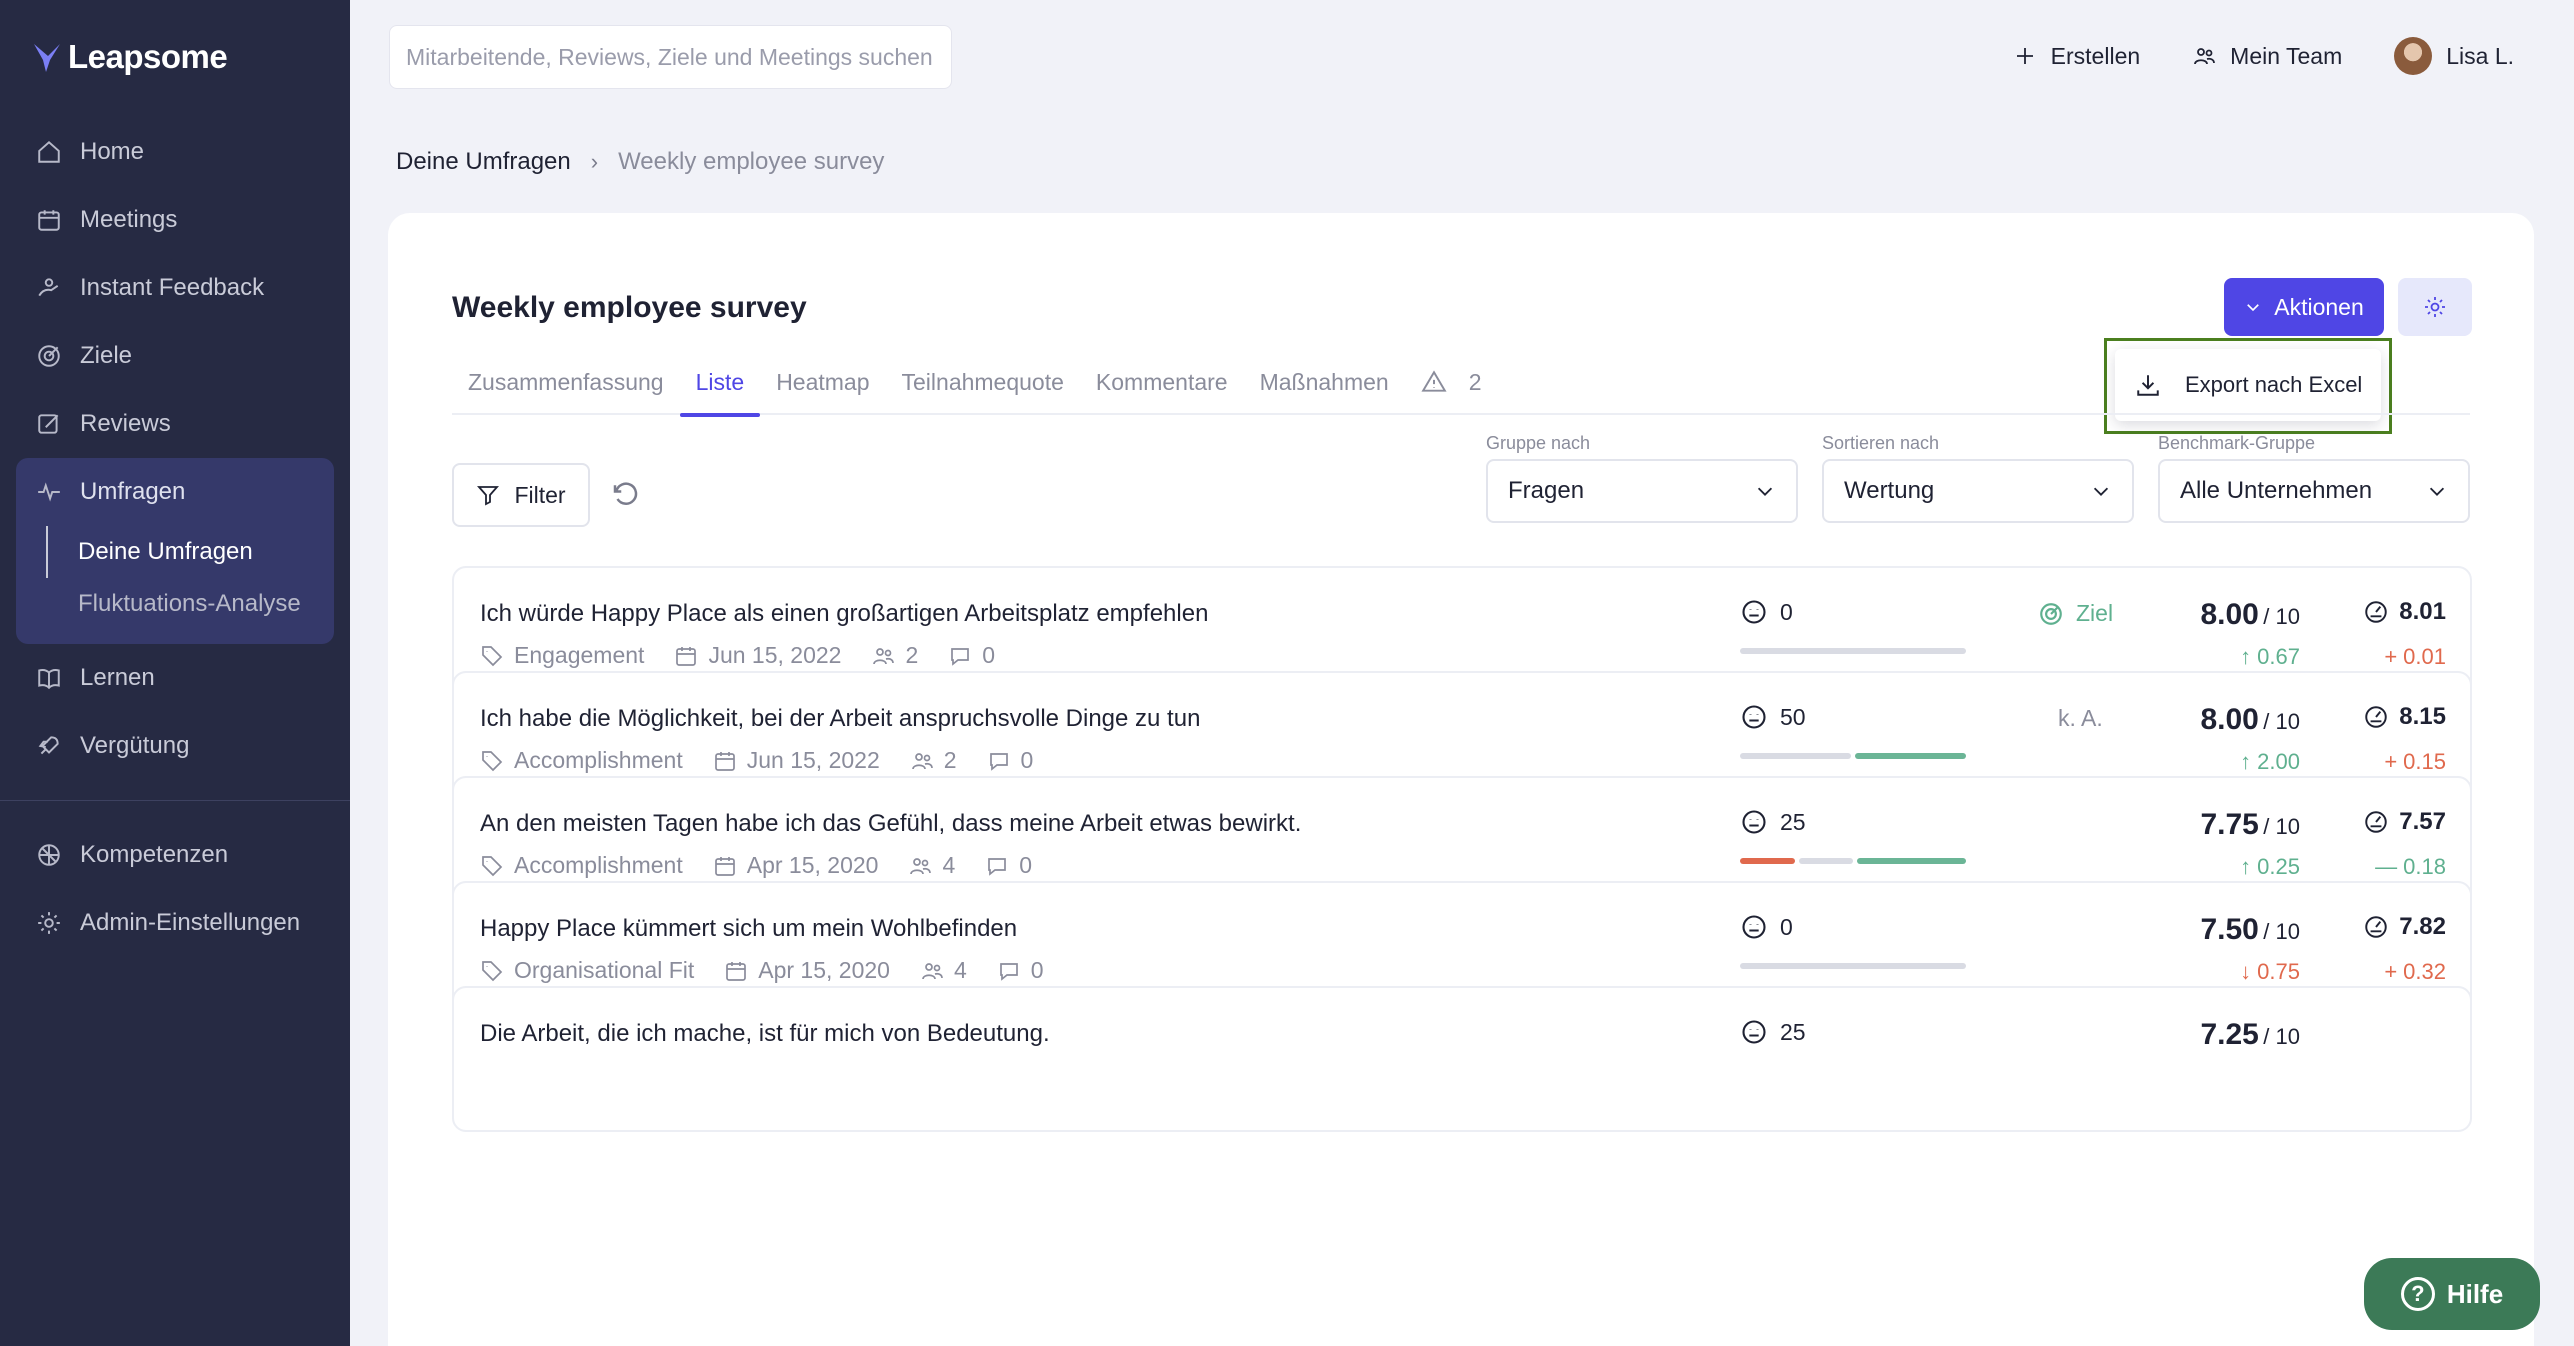 This screenshot has height=1346, width=2574. I want to click on sidebar-item-ziele: Ziele, so click(175, 356).